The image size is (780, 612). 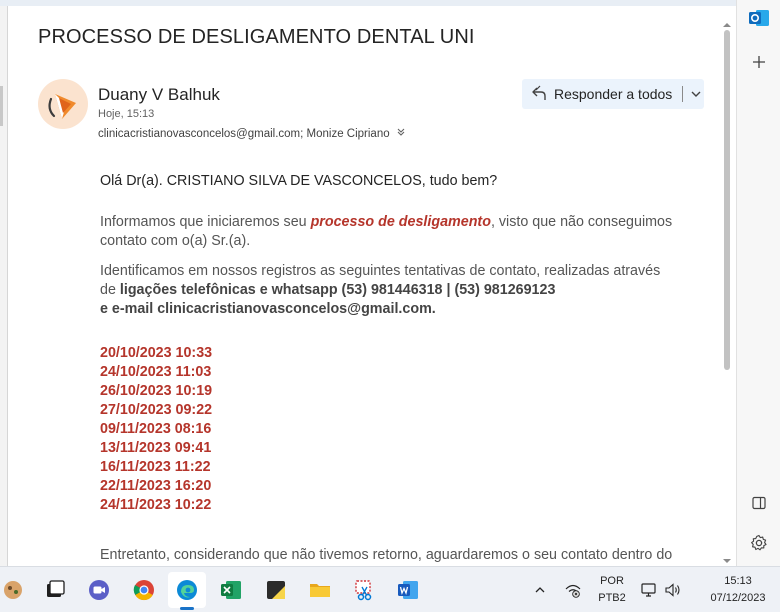 I want to click on app-rail, so click(x=758, y=283).